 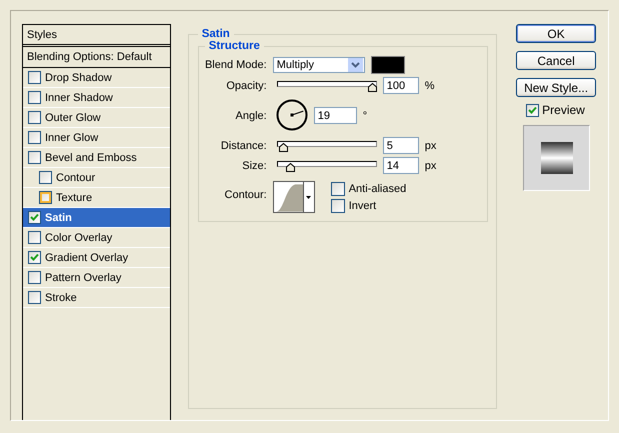 What do you see at coordinates (58, 218) in the screenshot?
I see `style-label: Satin` at bounding box center [58, 218].